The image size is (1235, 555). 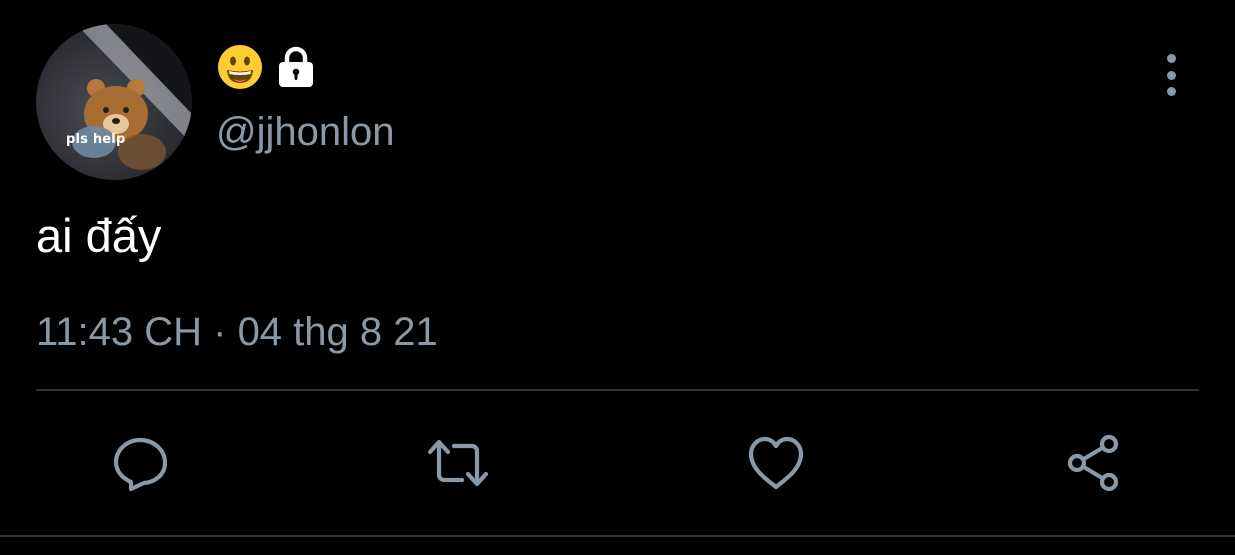 I want to click on bottom-divider, so click(x=617, y=536).